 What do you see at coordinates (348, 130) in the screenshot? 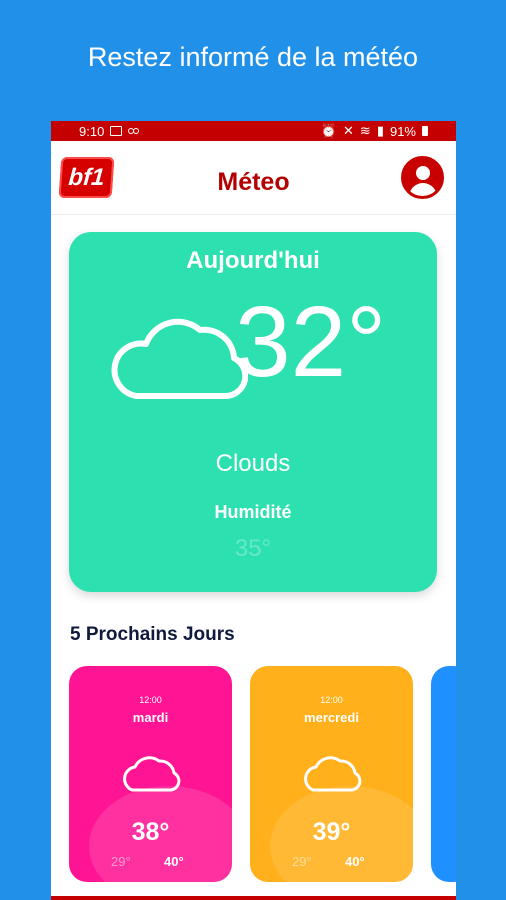
I see `mute-icon: ✕` at bounding box center [348, 130].